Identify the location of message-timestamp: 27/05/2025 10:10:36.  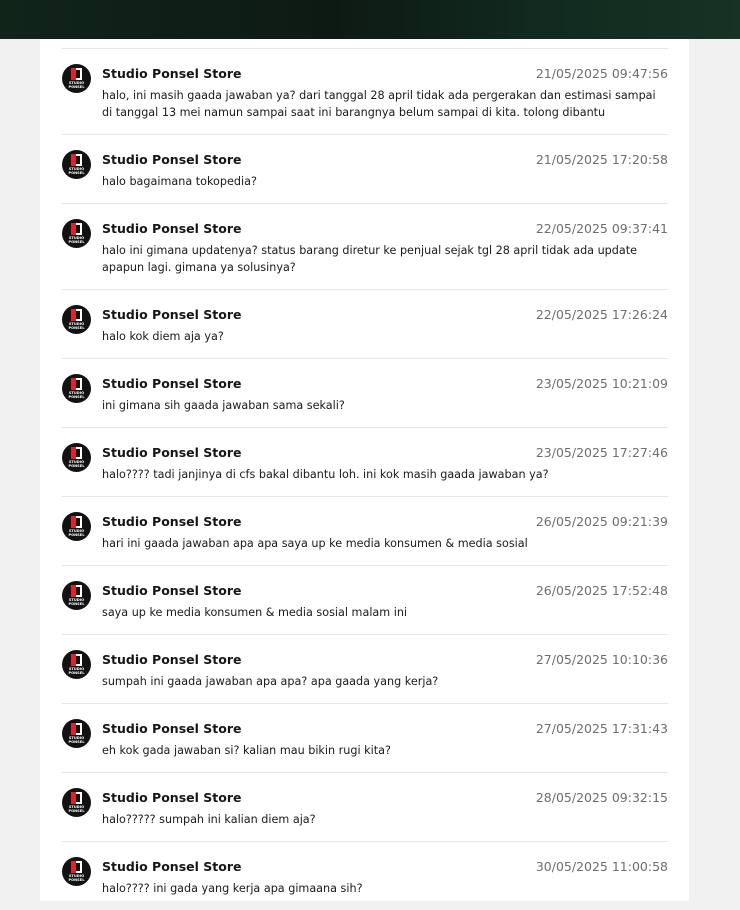
(601, 659).